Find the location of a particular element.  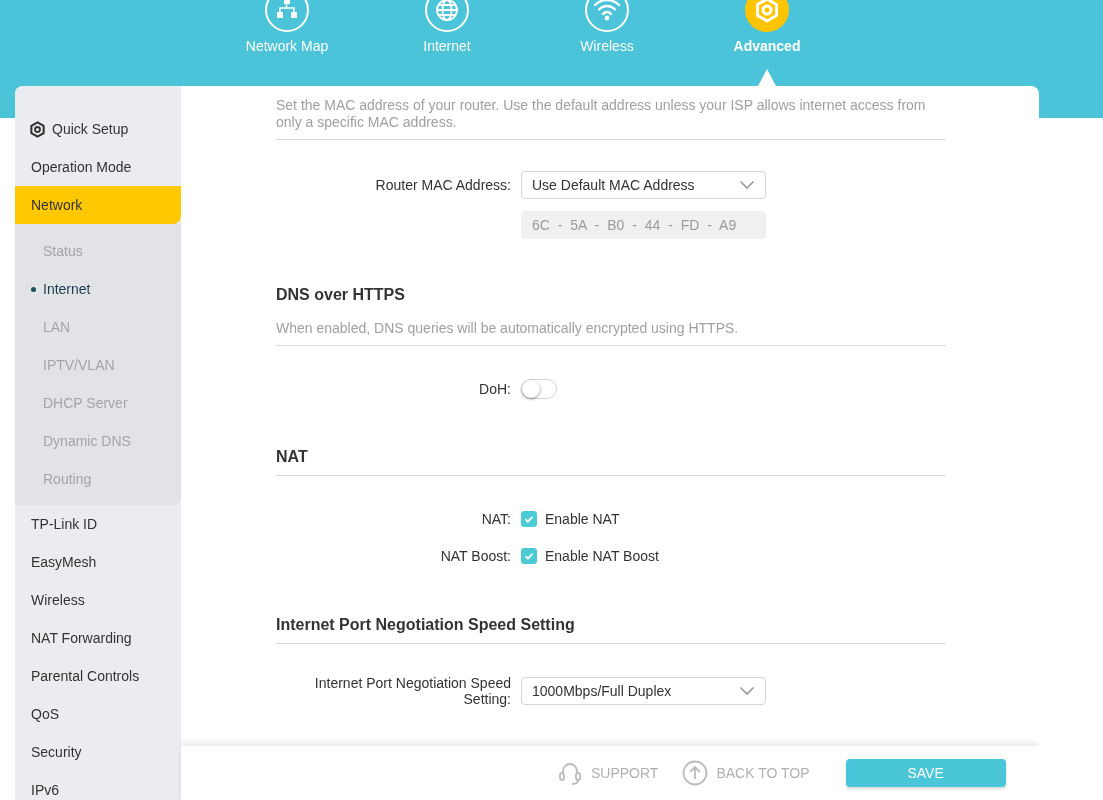

checkbox-label: Enable NAT Boost is located at coordinates (602, 556).